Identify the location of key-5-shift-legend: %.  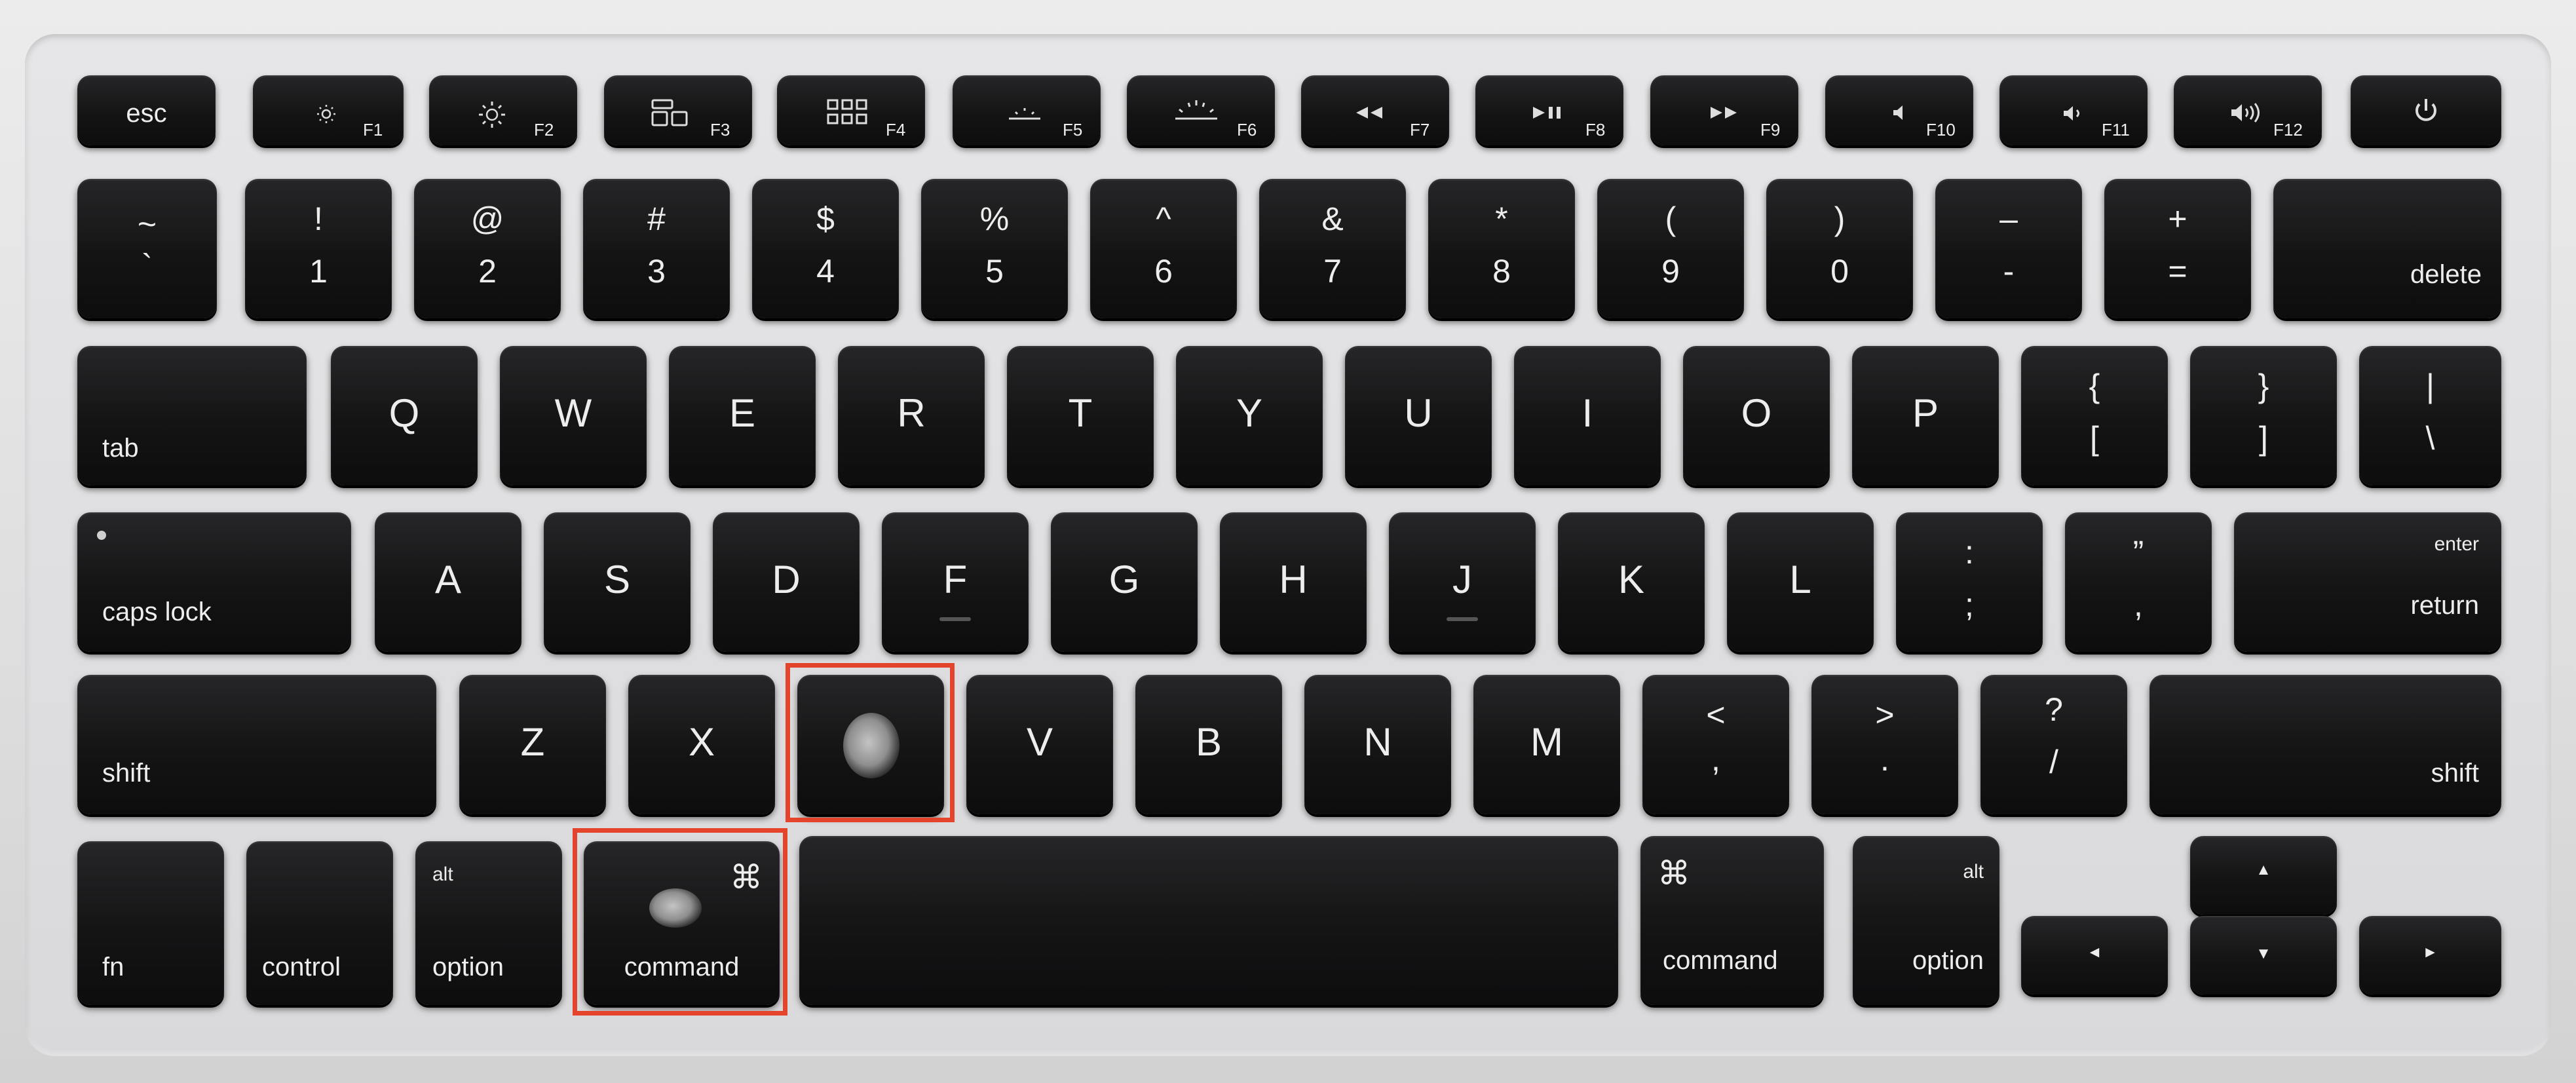
(994, 218).